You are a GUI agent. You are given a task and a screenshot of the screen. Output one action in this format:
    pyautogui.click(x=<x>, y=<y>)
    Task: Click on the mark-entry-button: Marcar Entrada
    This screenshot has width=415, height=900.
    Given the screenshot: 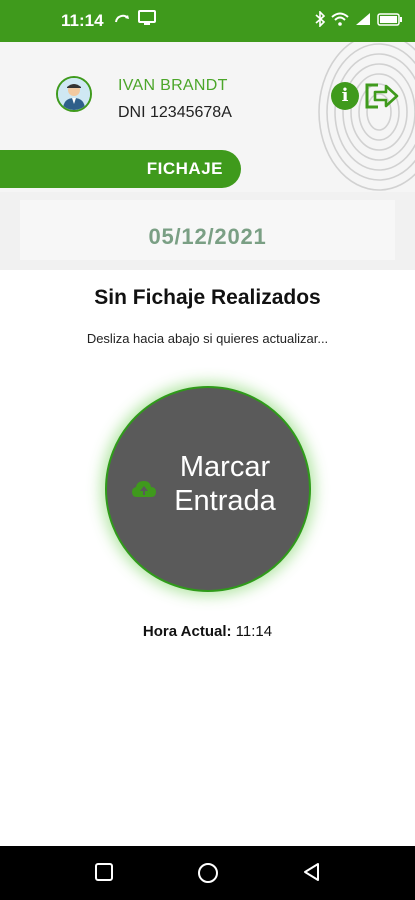 What is the action you would take?
    pyautogui.click(x=208, y=489)
    